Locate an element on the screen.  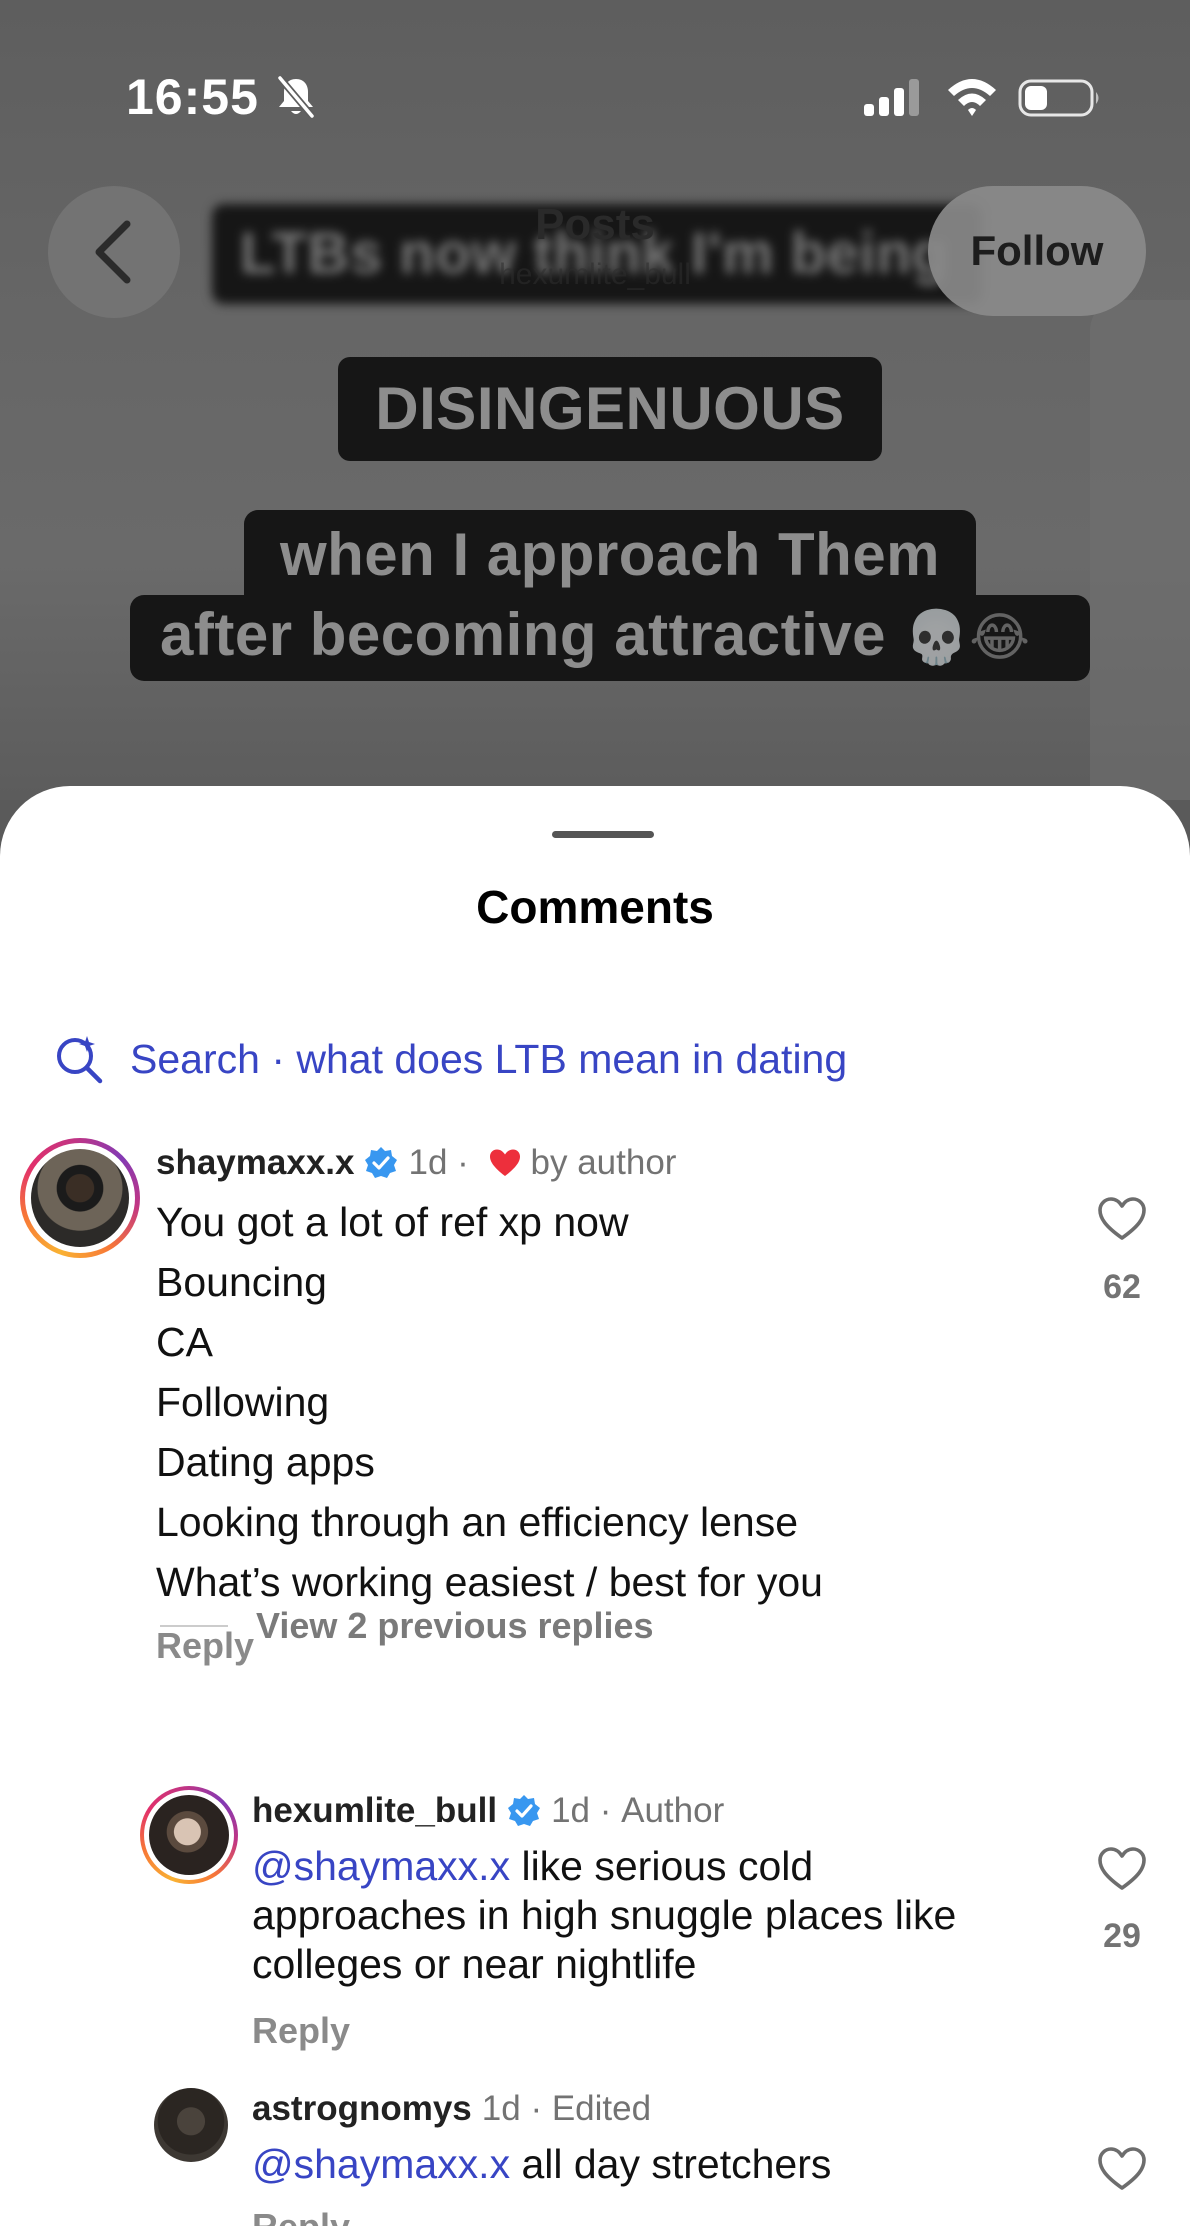
status-bar: 16:55 is located at coordinates (595, 75).